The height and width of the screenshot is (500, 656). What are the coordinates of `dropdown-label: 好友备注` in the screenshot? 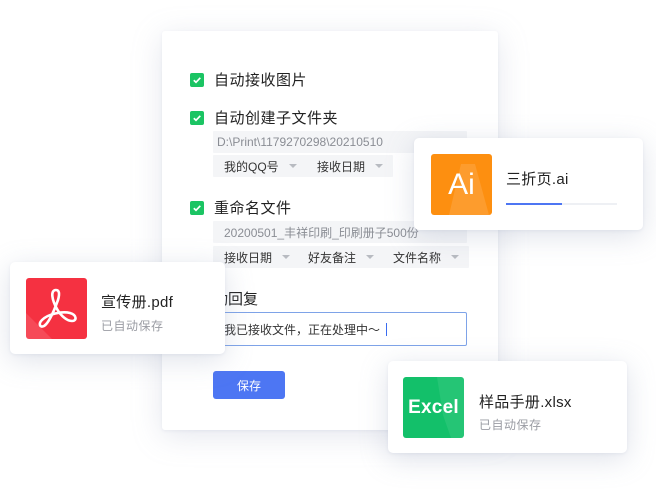 It's located at (332, 257).